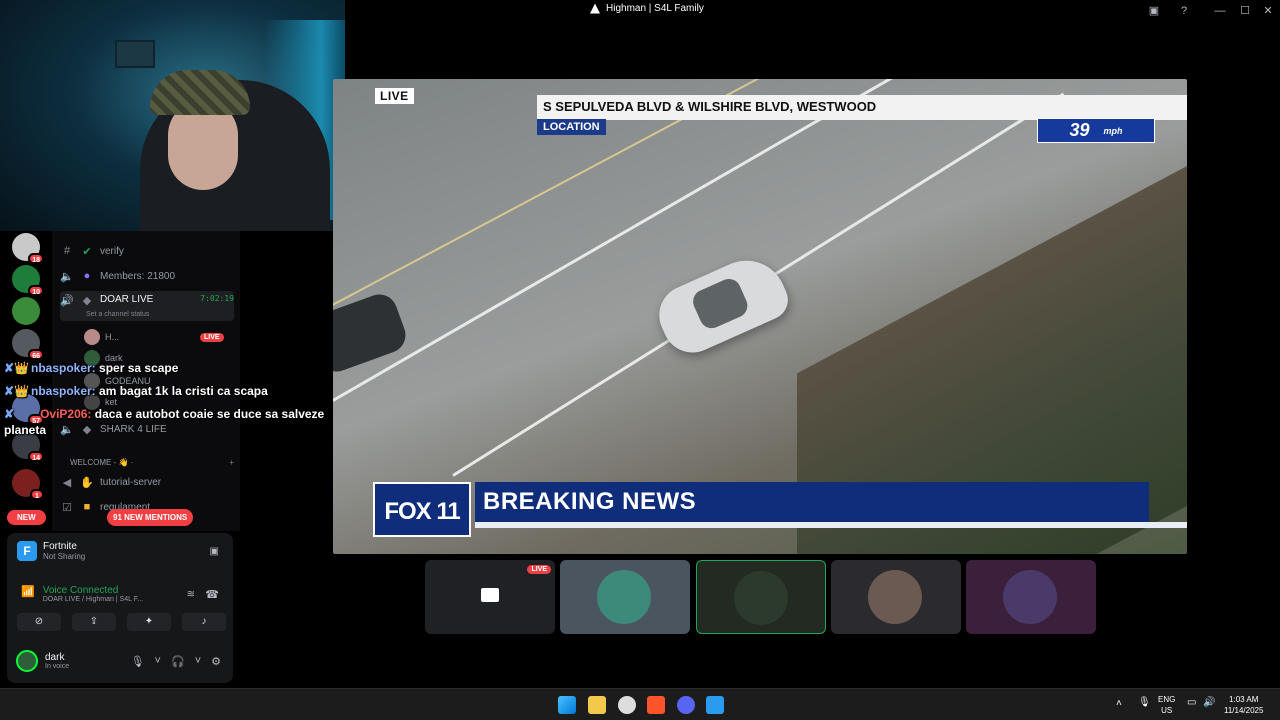 The width and height of the screenshot is (1280, 720). I want to click on screen-share-icon: ⇪, so click(94, 622).